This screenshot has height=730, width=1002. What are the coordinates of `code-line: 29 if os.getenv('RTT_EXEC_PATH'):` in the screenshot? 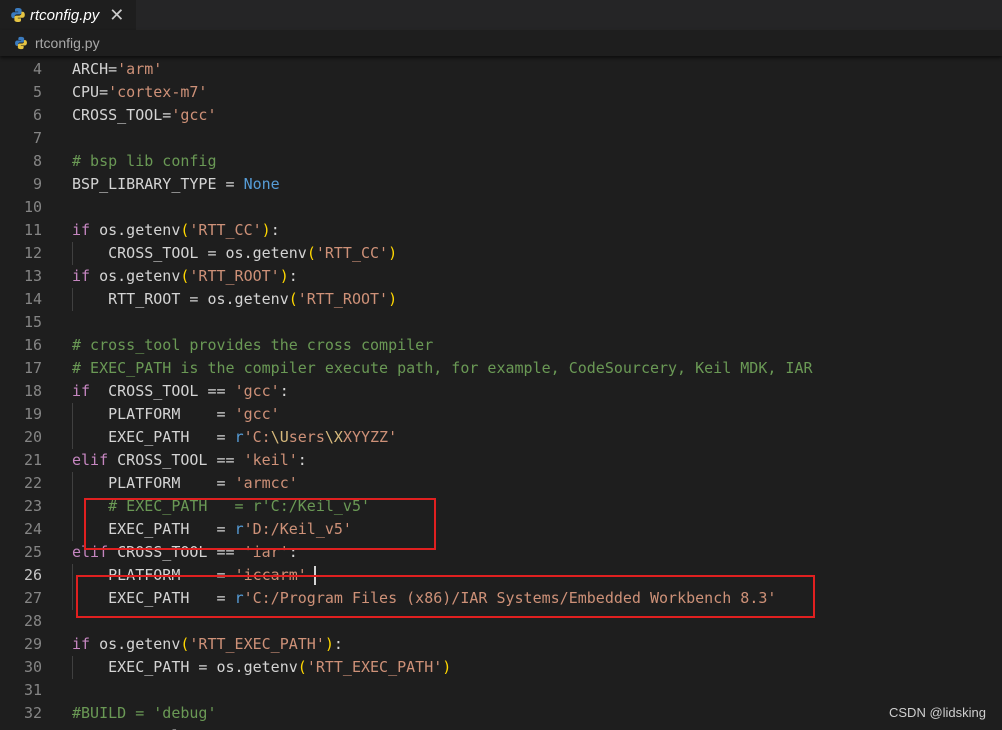 It's located at (501, 644).